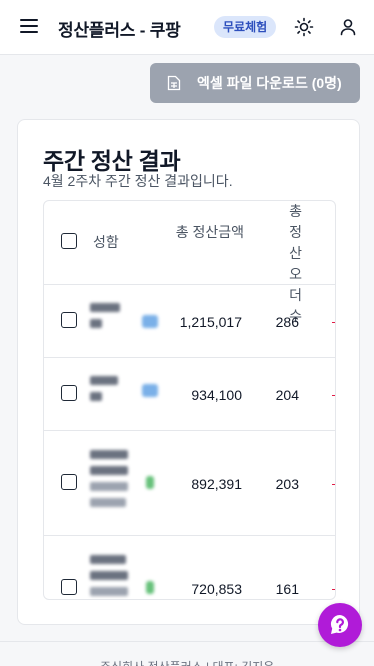 This screenshot has width=374, height=666. Describe the element at coordinates (174, 83) in the screenshot. I see `spreadsheet-icon` at that location.